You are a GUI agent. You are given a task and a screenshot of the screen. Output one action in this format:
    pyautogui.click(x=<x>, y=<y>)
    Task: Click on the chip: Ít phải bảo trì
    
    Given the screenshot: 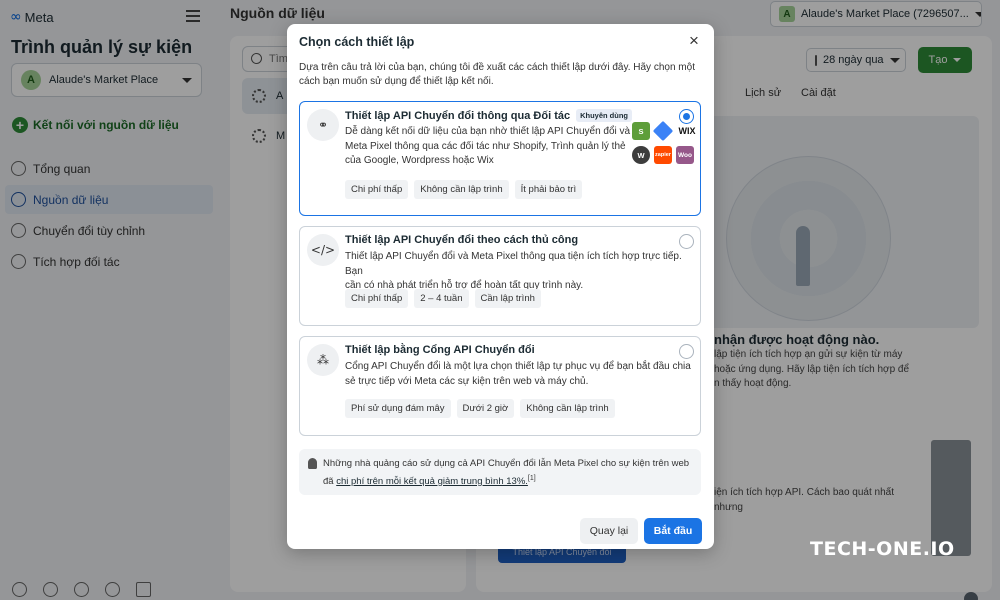 What is the action you would take?
    pyautogui.click(x=548, y=189)
    